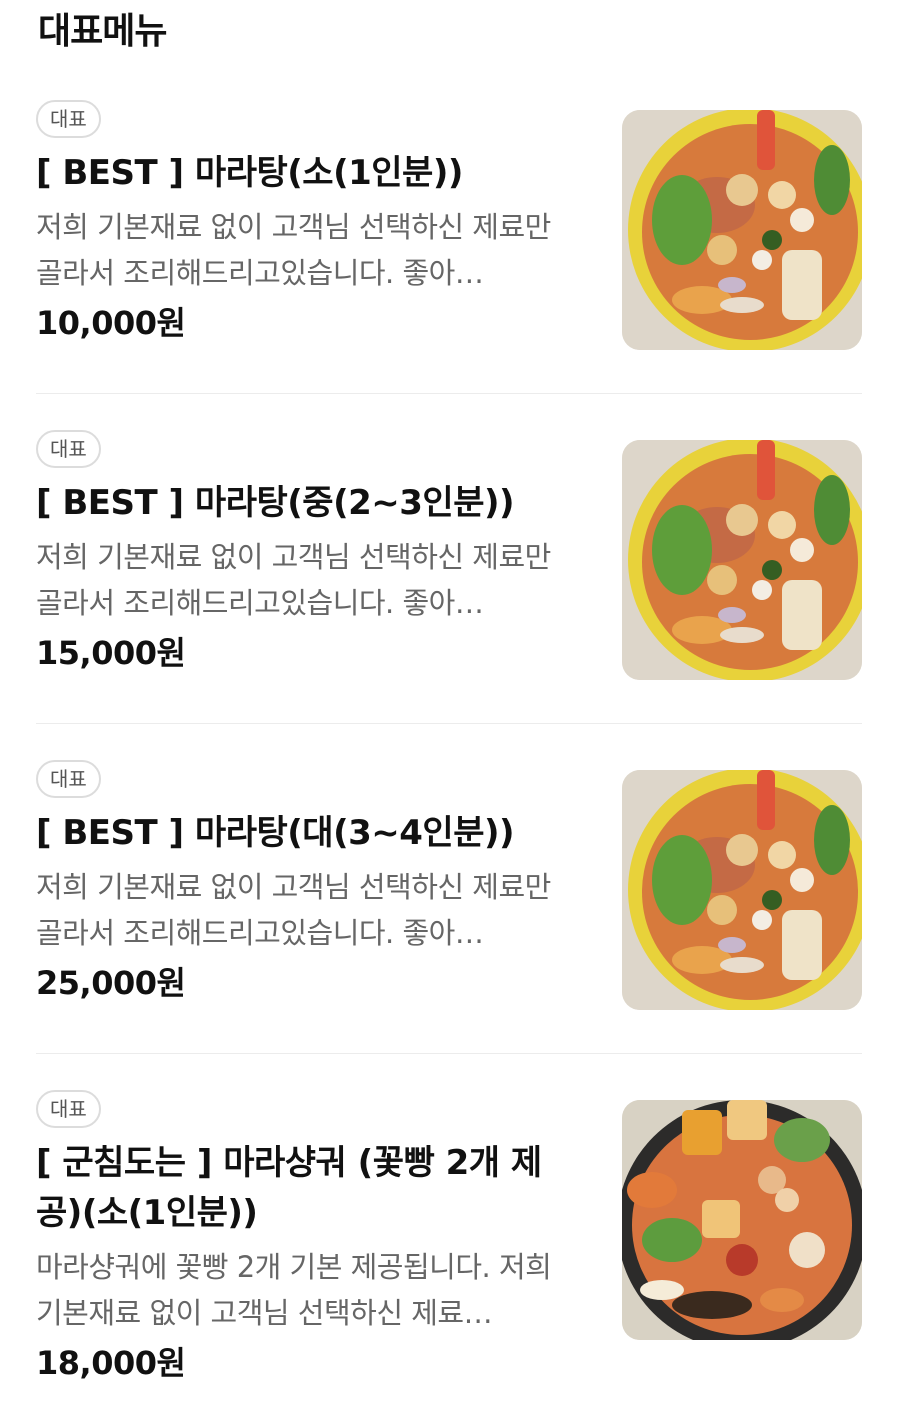 Image resolution: width=900 pixels, height=1413 pixels. Describe the element at coordinates (249, 173) in the screenshot. I see `menu-item-name: [ BEST ] 마라탕(소(1인분))` at that location.